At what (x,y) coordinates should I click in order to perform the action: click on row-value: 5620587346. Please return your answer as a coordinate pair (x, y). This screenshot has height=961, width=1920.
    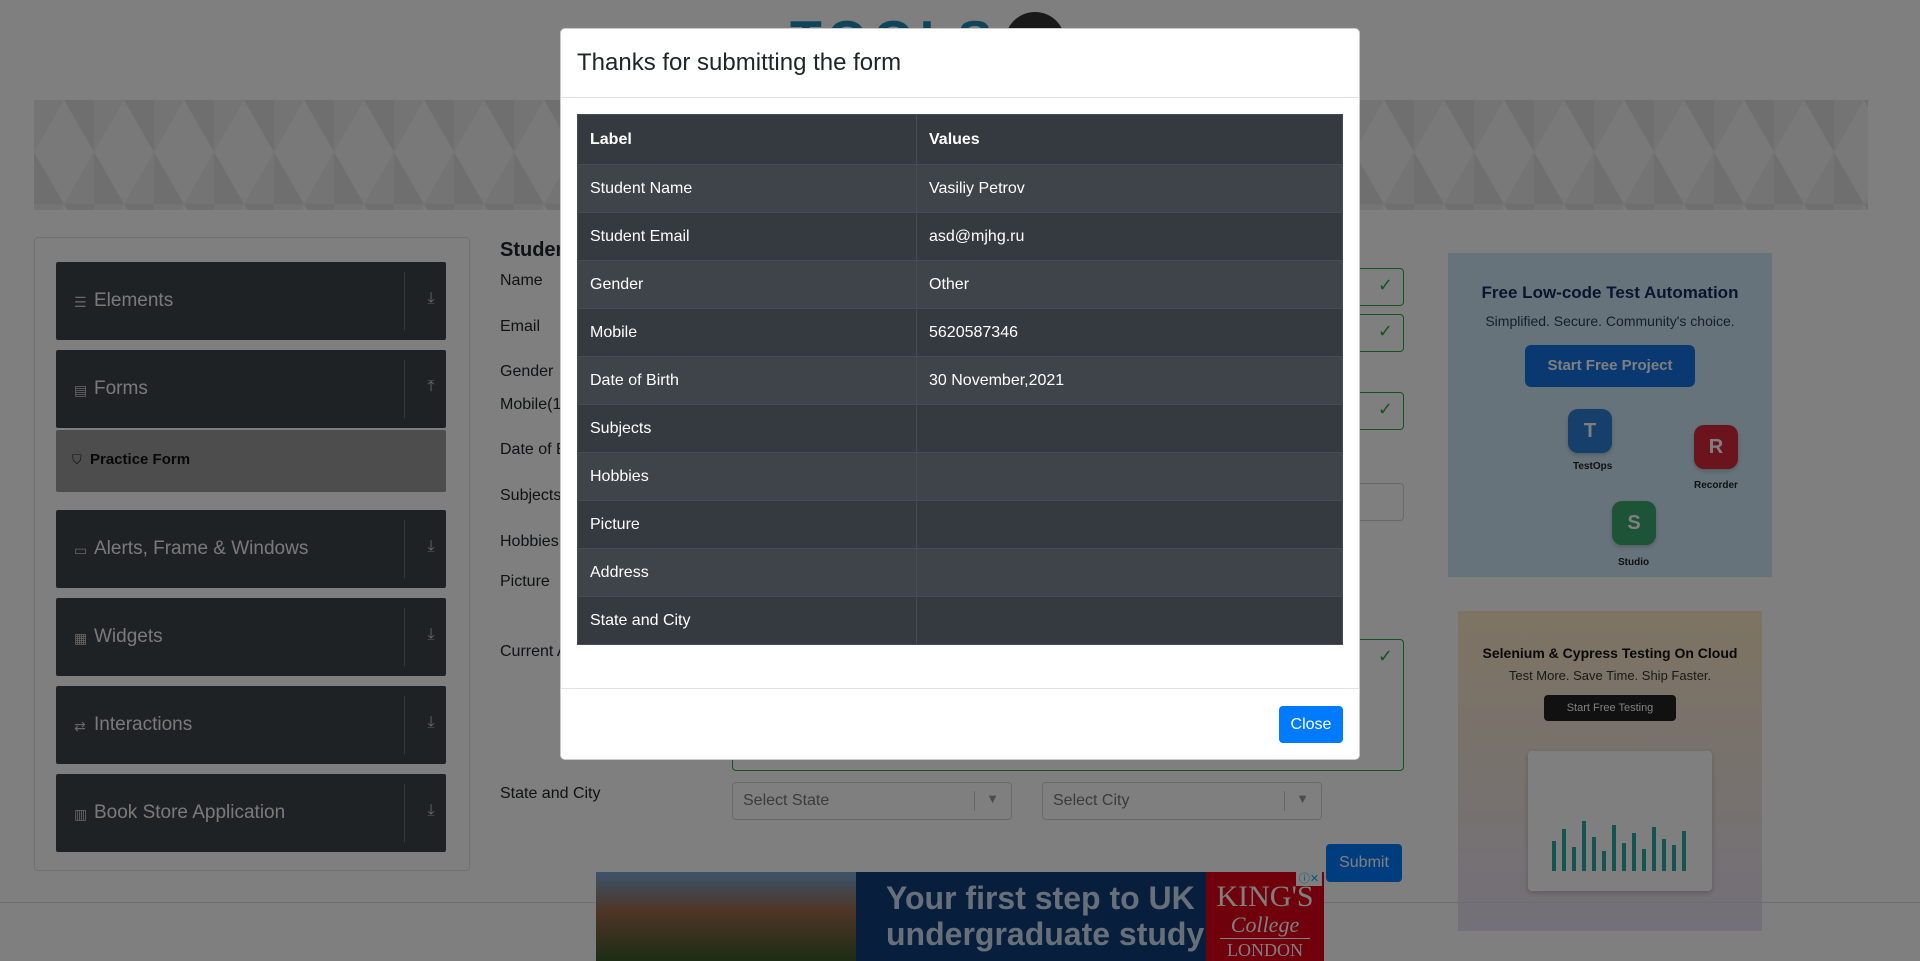
    Looking at the image, I should click on (1129, 332).